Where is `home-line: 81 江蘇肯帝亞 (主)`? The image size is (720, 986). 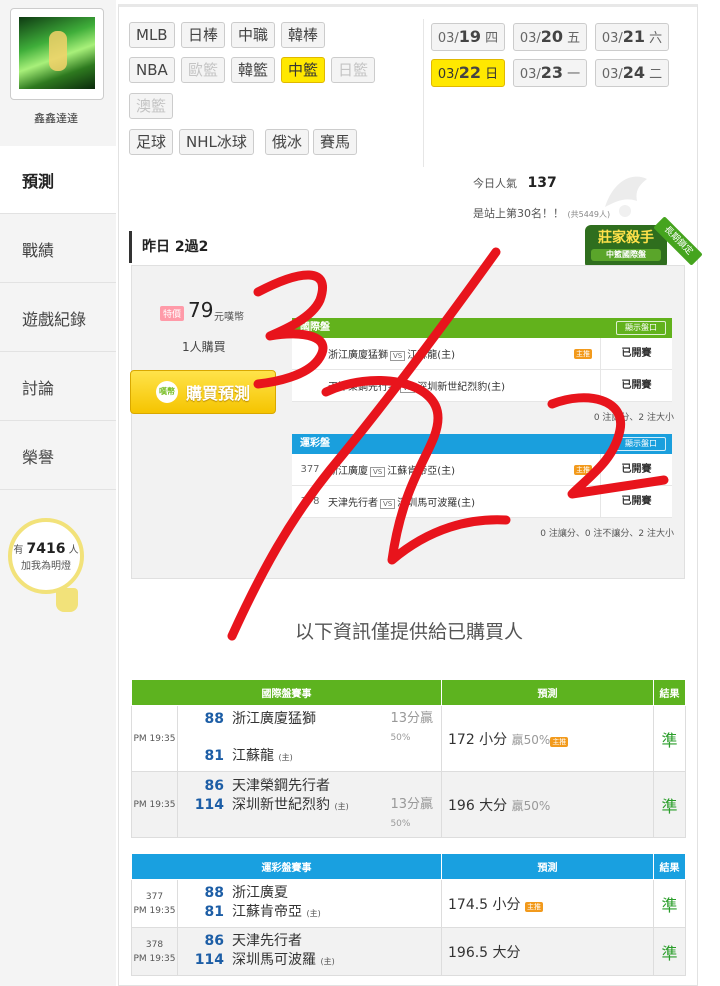 home-line: 81 江蘇肯帝亞 (主) is located at coordinates (309, 913).